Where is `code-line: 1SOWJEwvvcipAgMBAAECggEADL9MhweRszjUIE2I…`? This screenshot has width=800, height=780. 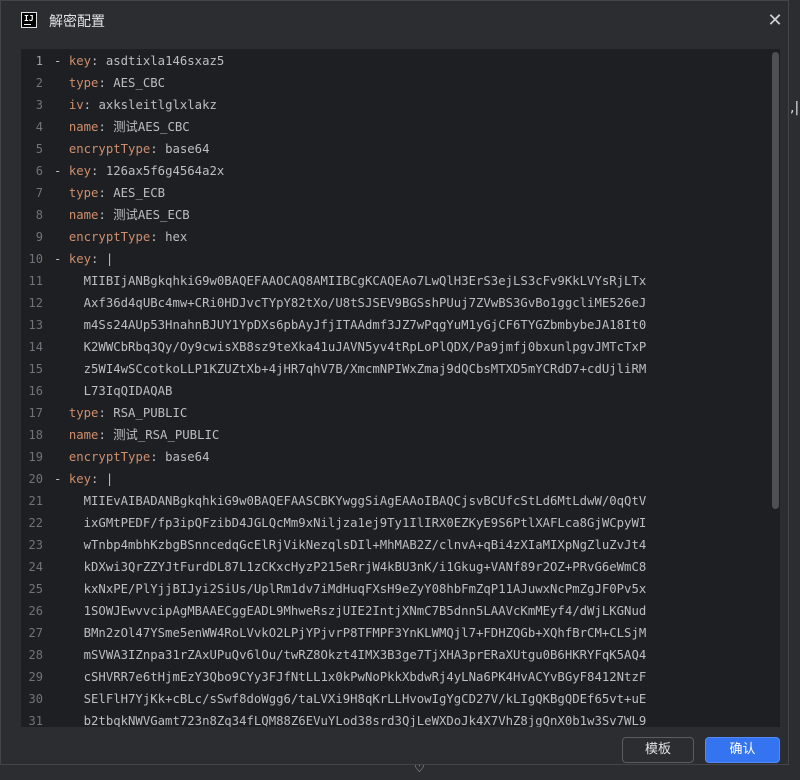 code-line: 1SOWJEwvvcipAgMBAAECggEADL9MhweRszjUIE2I… is located at coordinates (350, 611).